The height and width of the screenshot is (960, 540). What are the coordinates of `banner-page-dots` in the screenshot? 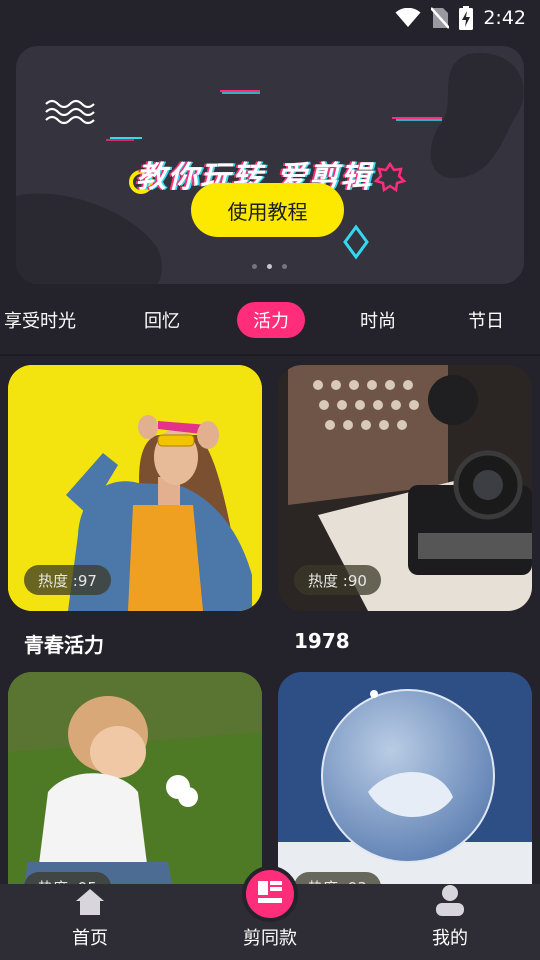 It's located at (269, 266).